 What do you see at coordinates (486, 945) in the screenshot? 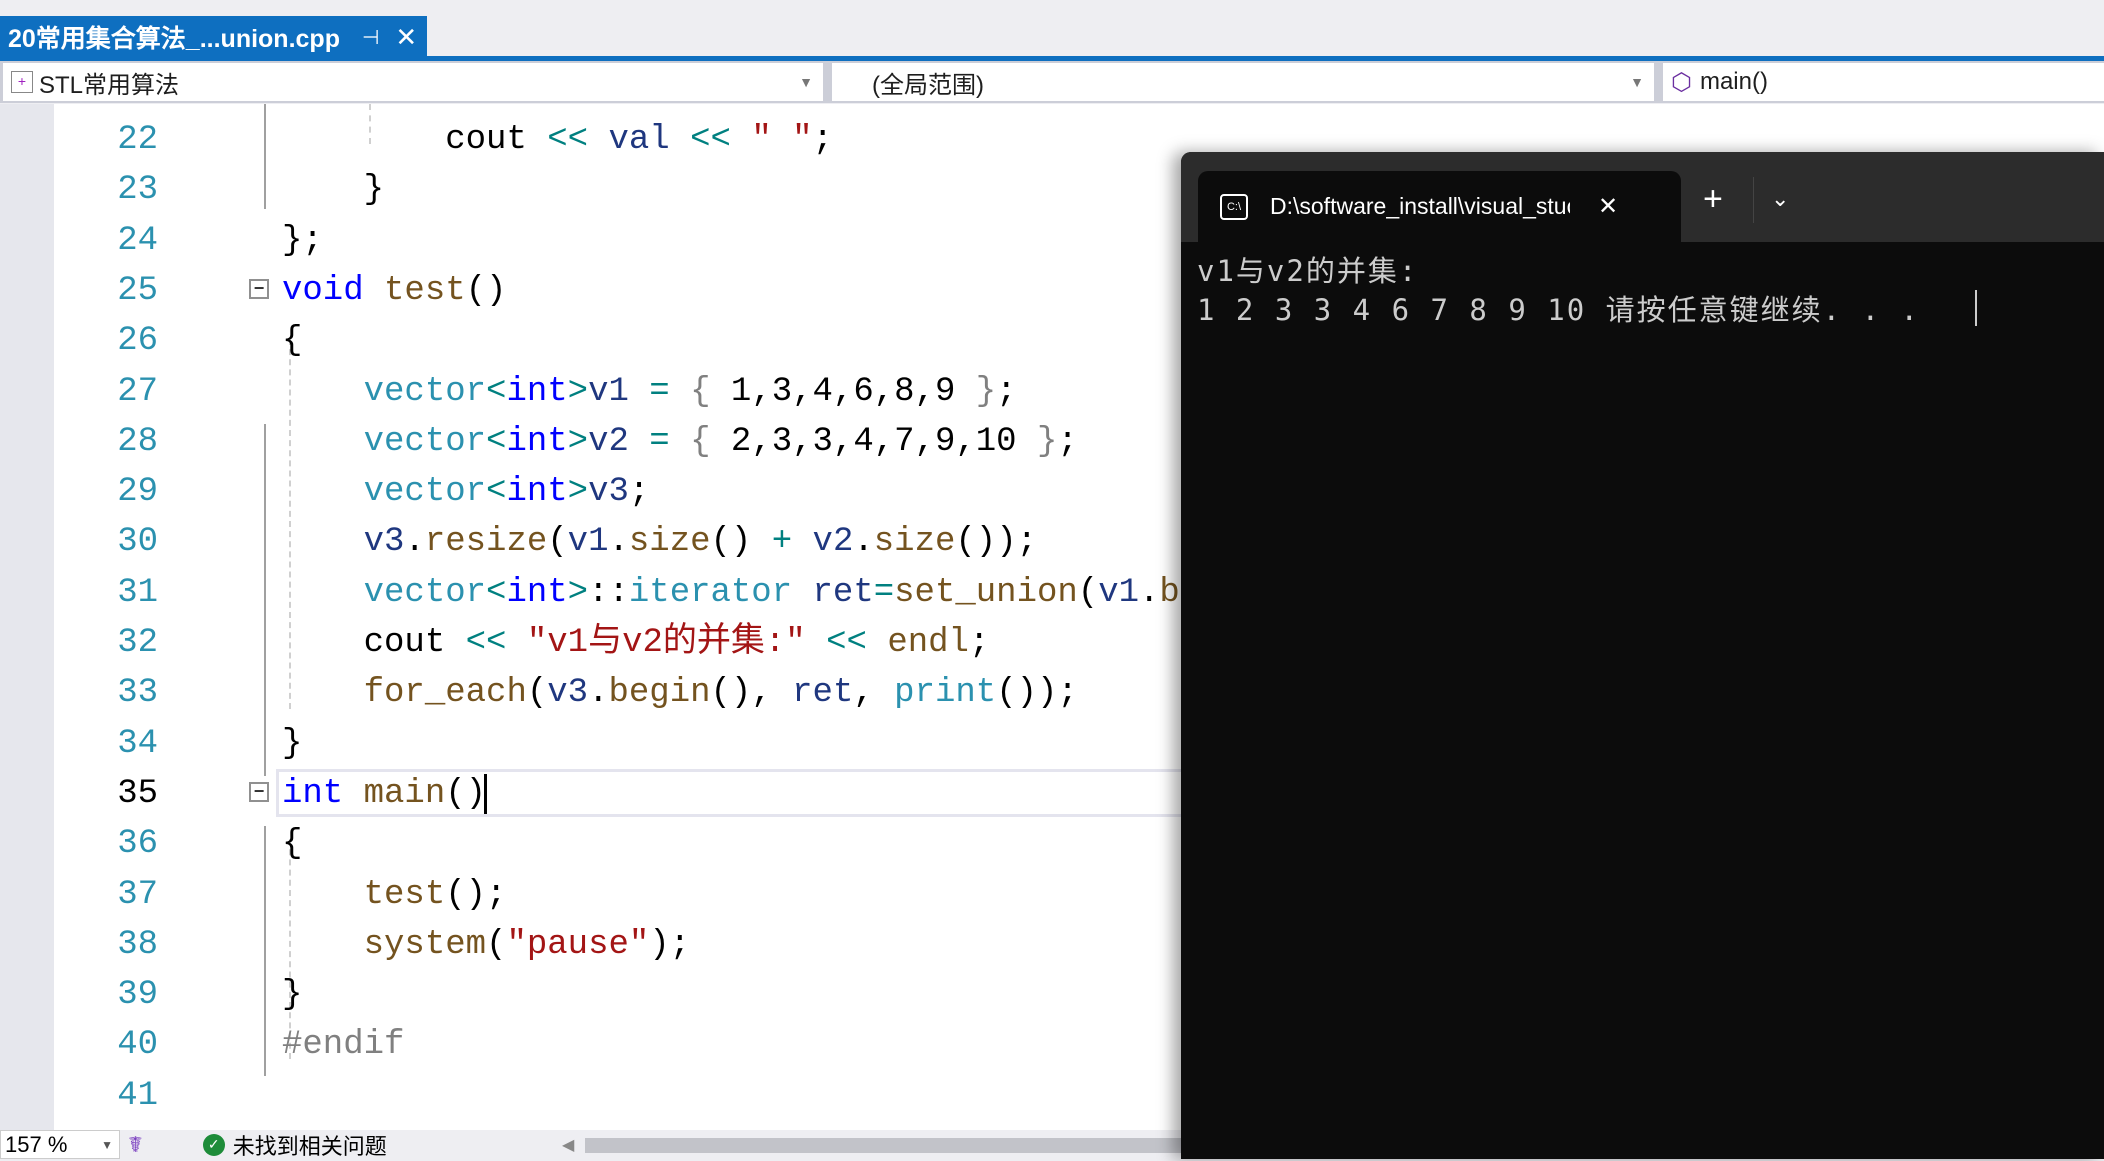
I see `code-line: system("pause");` at bounding box center [486, 945].